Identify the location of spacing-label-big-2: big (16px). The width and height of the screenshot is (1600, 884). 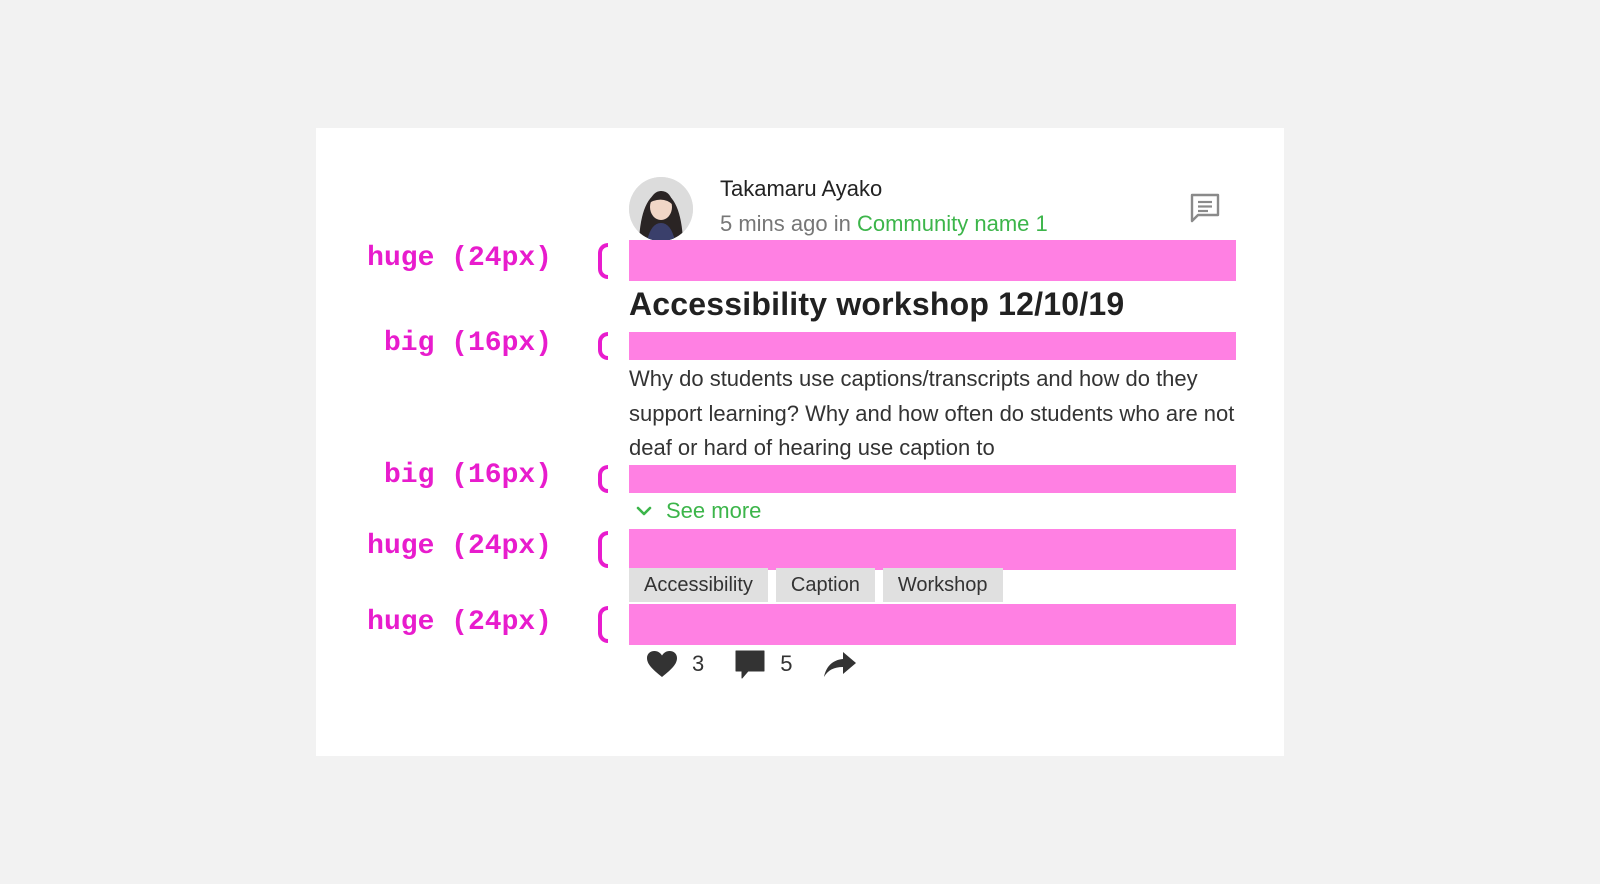
(467, 475).